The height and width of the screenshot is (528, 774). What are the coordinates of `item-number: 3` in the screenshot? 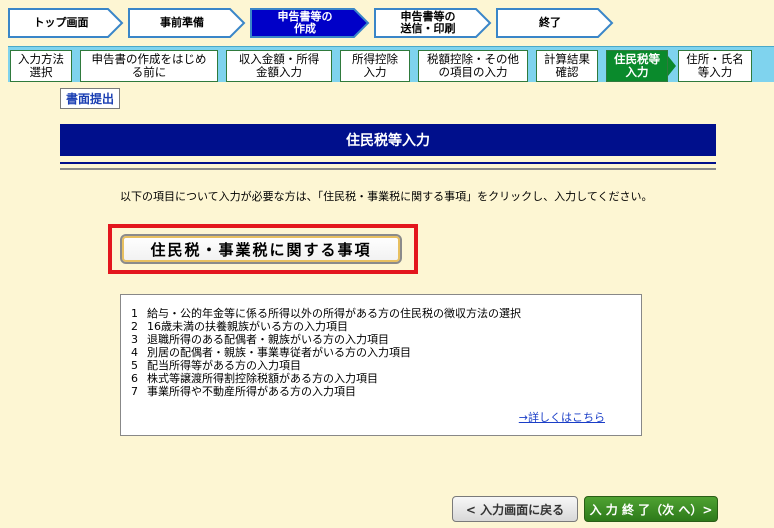 It's located at (134, 339).